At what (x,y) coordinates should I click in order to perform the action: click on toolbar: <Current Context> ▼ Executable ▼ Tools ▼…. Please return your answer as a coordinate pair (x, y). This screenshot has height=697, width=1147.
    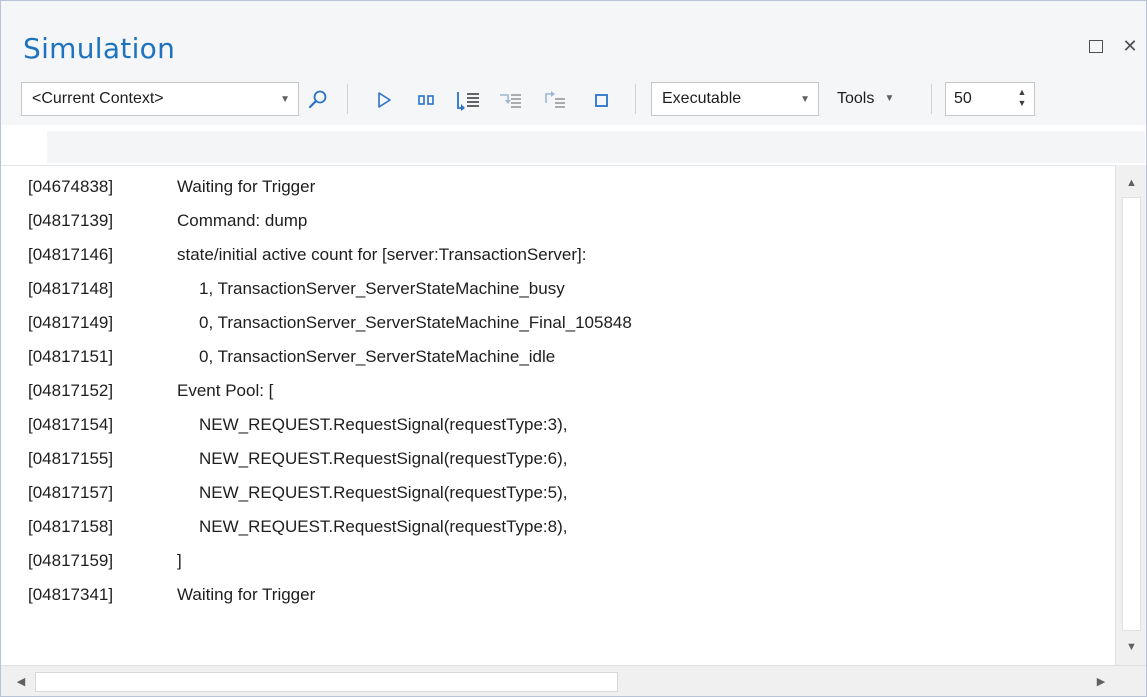
    Looking at the image, I should click on (573, 100).